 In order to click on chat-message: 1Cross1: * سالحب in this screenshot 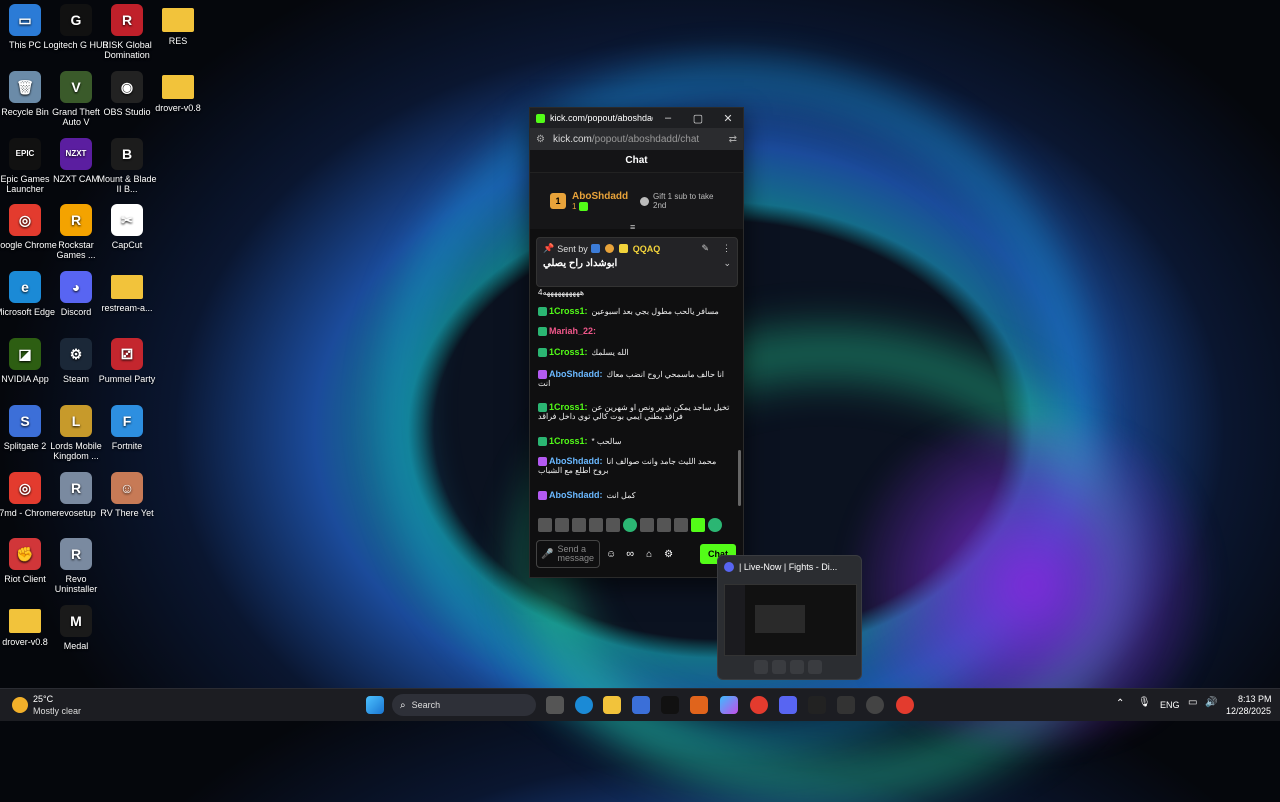, I will do `click(636, 441)`.